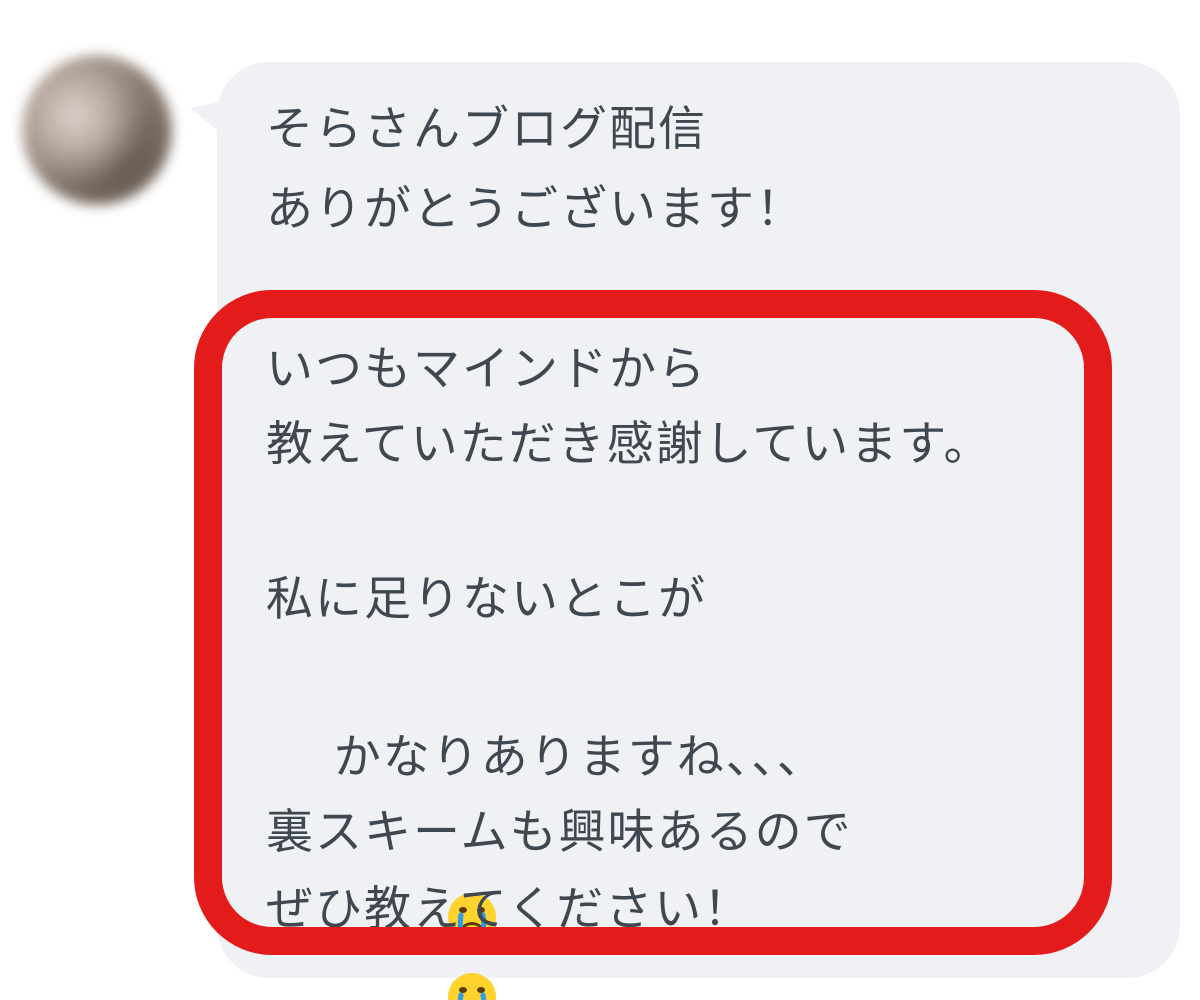 This screenshot has height=1000, width=1200. I want to click on message-line-1: そらさんブログ配信, so click(486, 129).